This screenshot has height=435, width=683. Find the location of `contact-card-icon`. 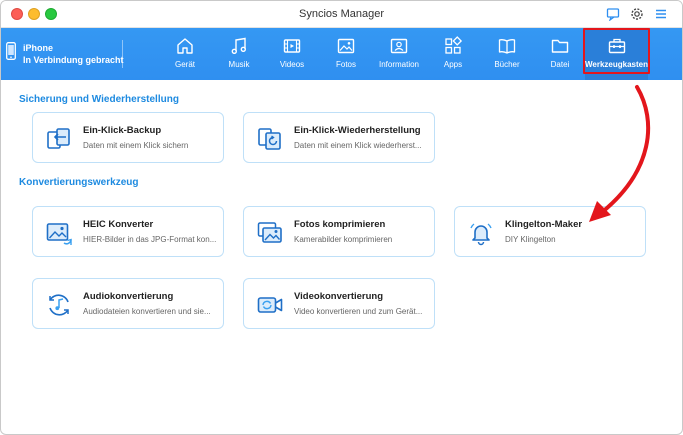

contact-card-icon is located at coordinates (399, 46).